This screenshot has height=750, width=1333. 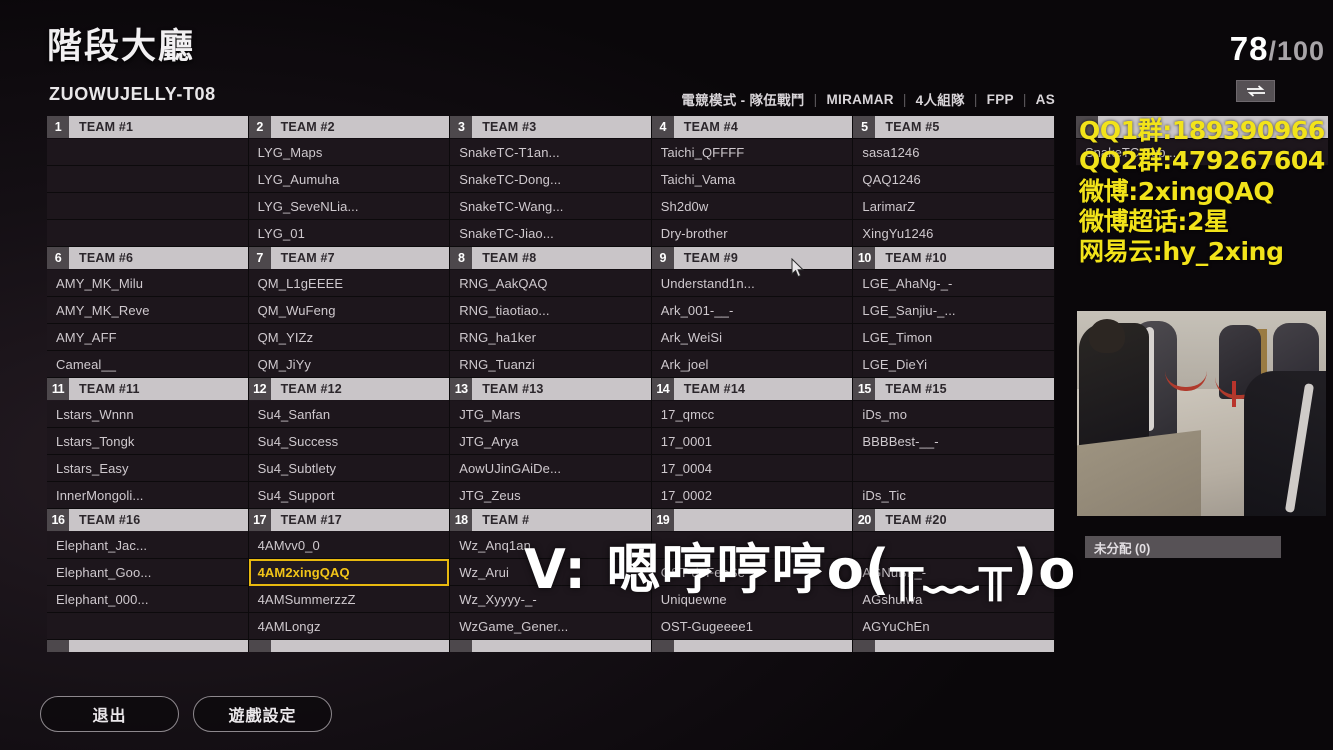 What do you see at coordinates (953, 152) in the screenshot?
I see `player-slot: sasa1246` at bounding box center [953, 152].